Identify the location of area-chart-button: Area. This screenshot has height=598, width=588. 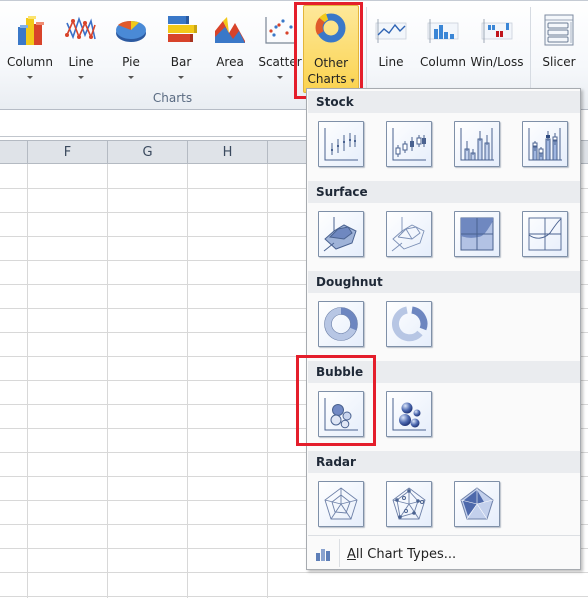
(230, 49).